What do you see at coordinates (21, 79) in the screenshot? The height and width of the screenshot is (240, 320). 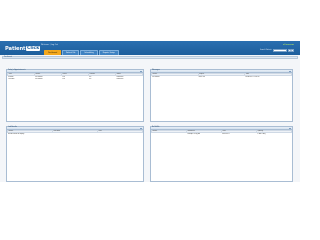 I see `appointment-time: 10:00 AM` at bounding box center [21, 79].